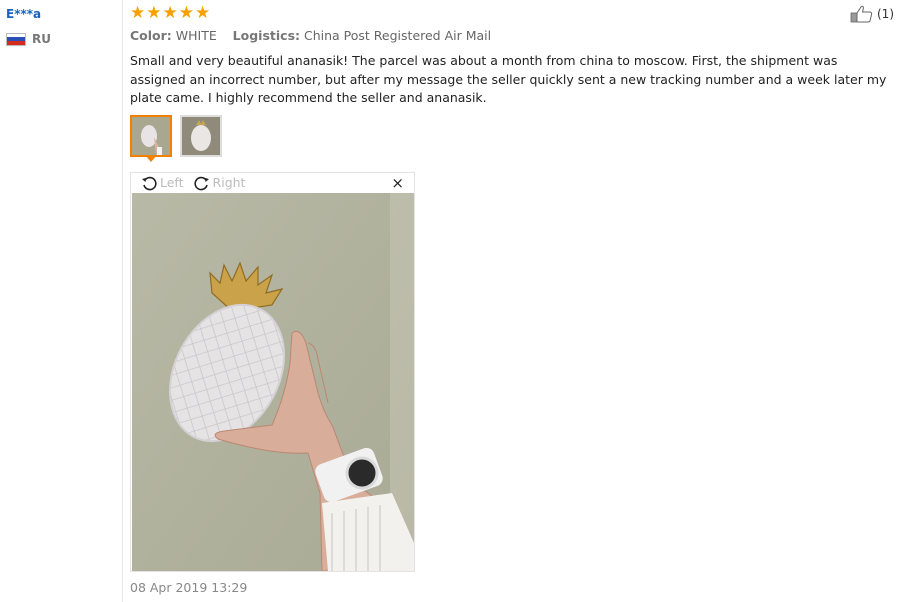  Describe the element at coordinates (28, 39) in the screenshot. I see `reviewer-country: RU` at that location.